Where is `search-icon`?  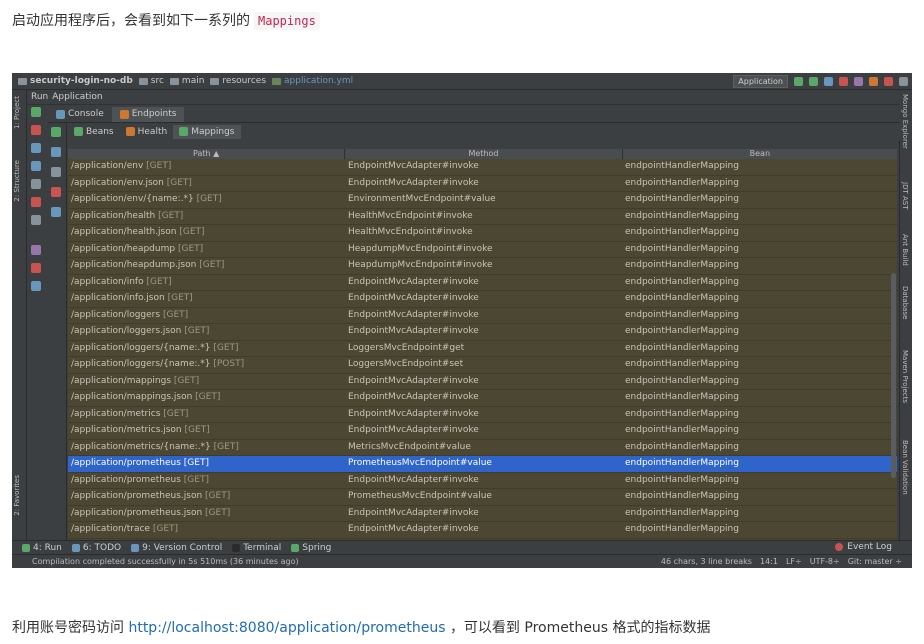 search-icon is located at coordinates (903, 81).